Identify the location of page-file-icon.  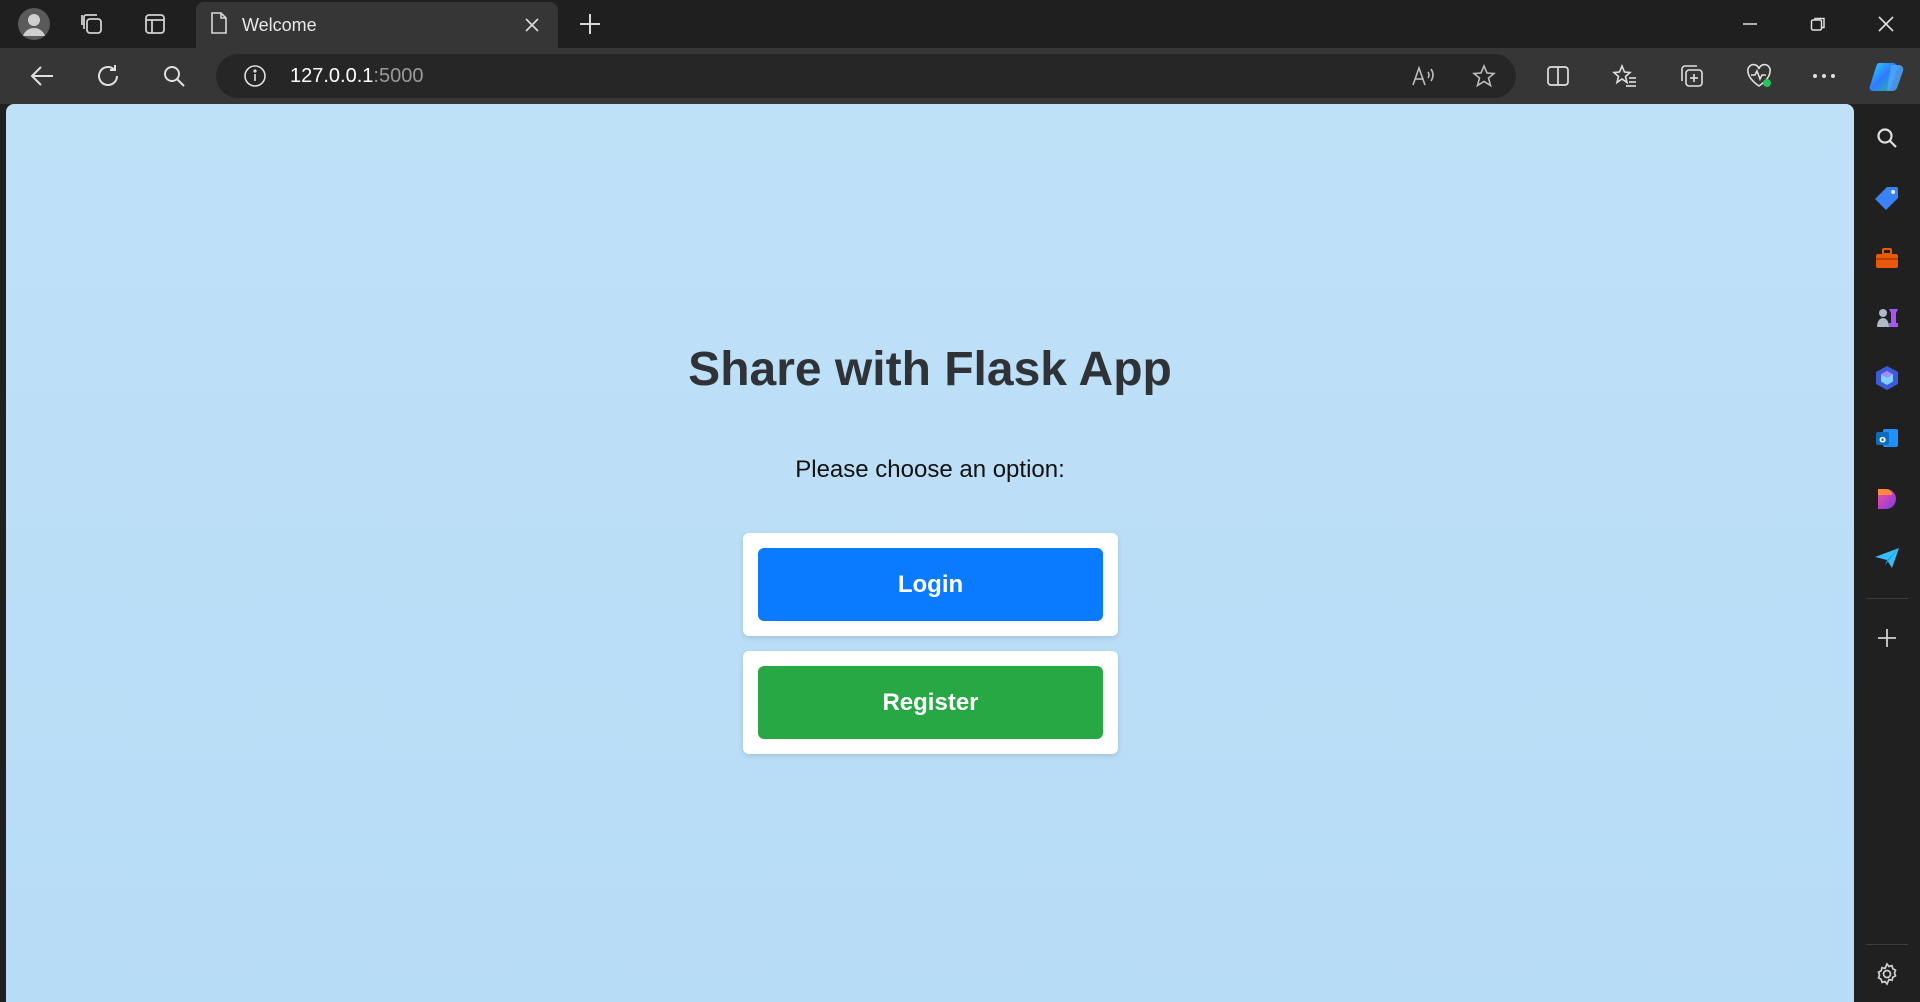
(219, 25).